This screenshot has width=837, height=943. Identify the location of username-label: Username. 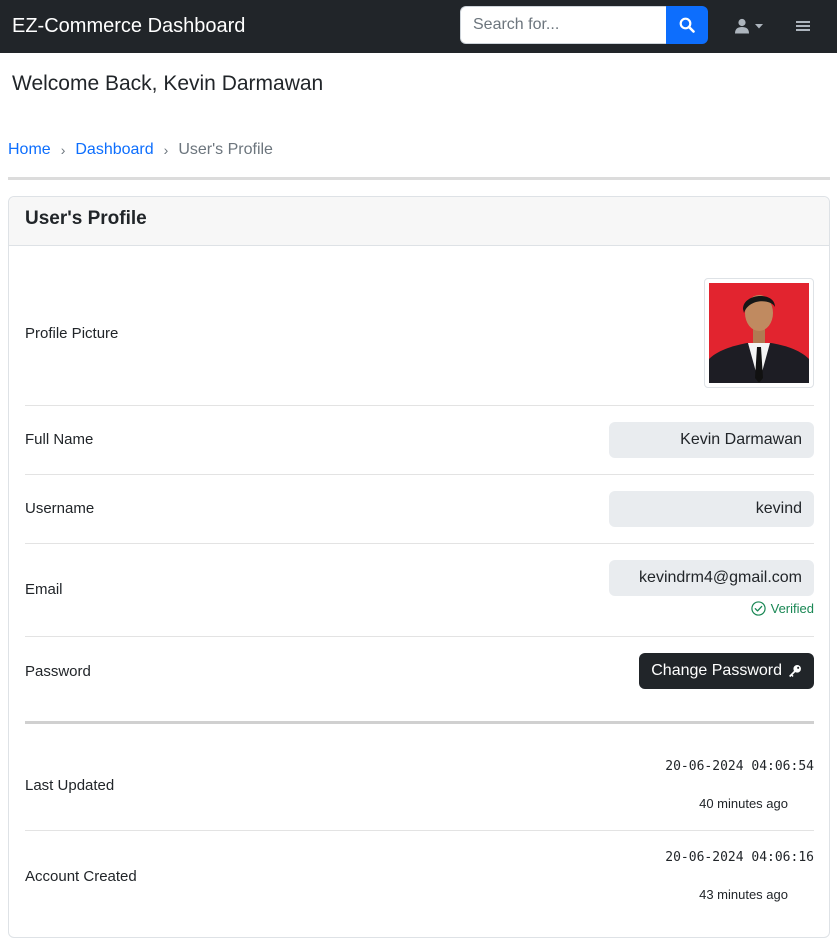
(60, 508).